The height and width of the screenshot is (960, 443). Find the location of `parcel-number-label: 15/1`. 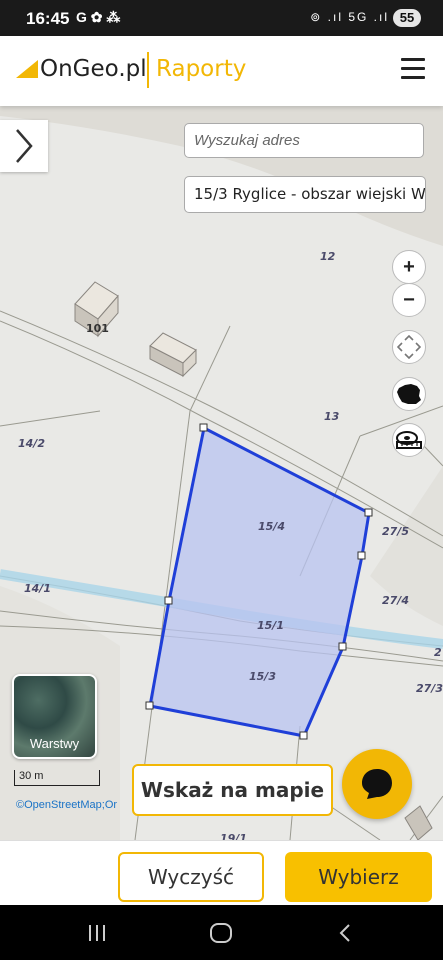

parcel-number-label: 15/1 is located at coordinates (270, 625).